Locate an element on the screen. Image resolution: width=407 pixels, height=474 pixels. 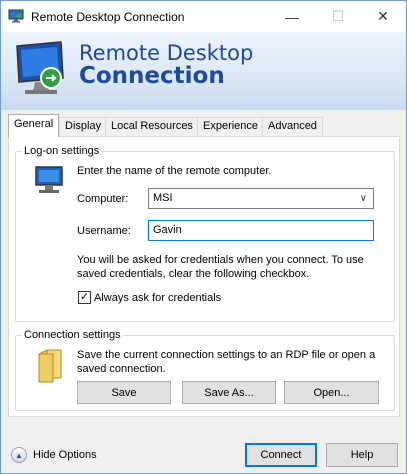
monitor-remote-icon is located at coordinates (16, 16).